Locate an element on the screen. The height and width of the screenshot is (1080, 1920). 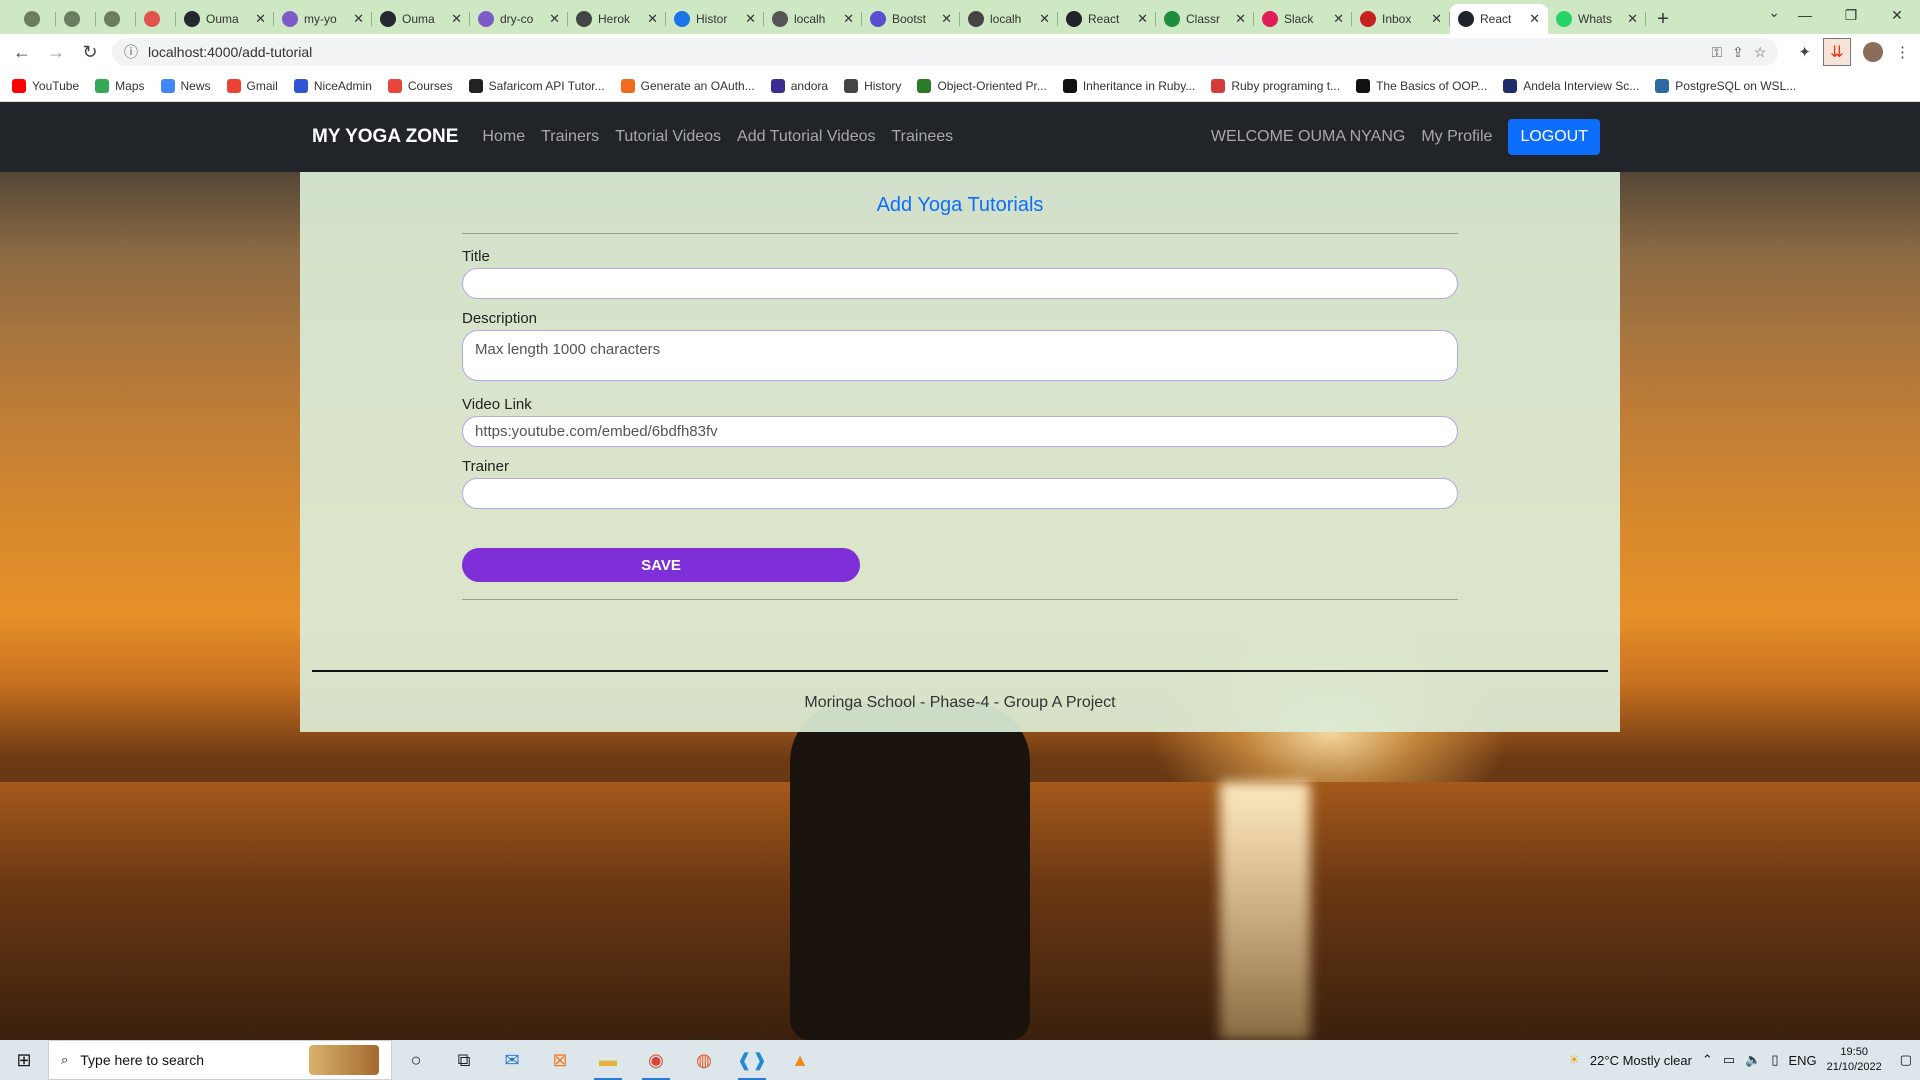
windows-start-icon: ⊞ is located at coordinates (24, 1060).